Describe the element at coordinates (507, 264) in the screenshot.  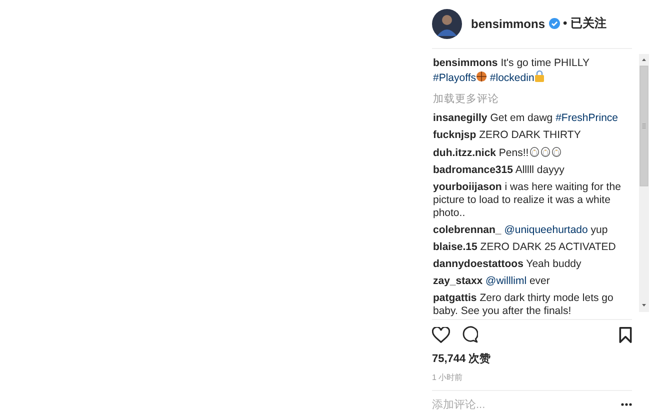
I see `comment-text: dannydoestattoos Yeah buddy` at that location.